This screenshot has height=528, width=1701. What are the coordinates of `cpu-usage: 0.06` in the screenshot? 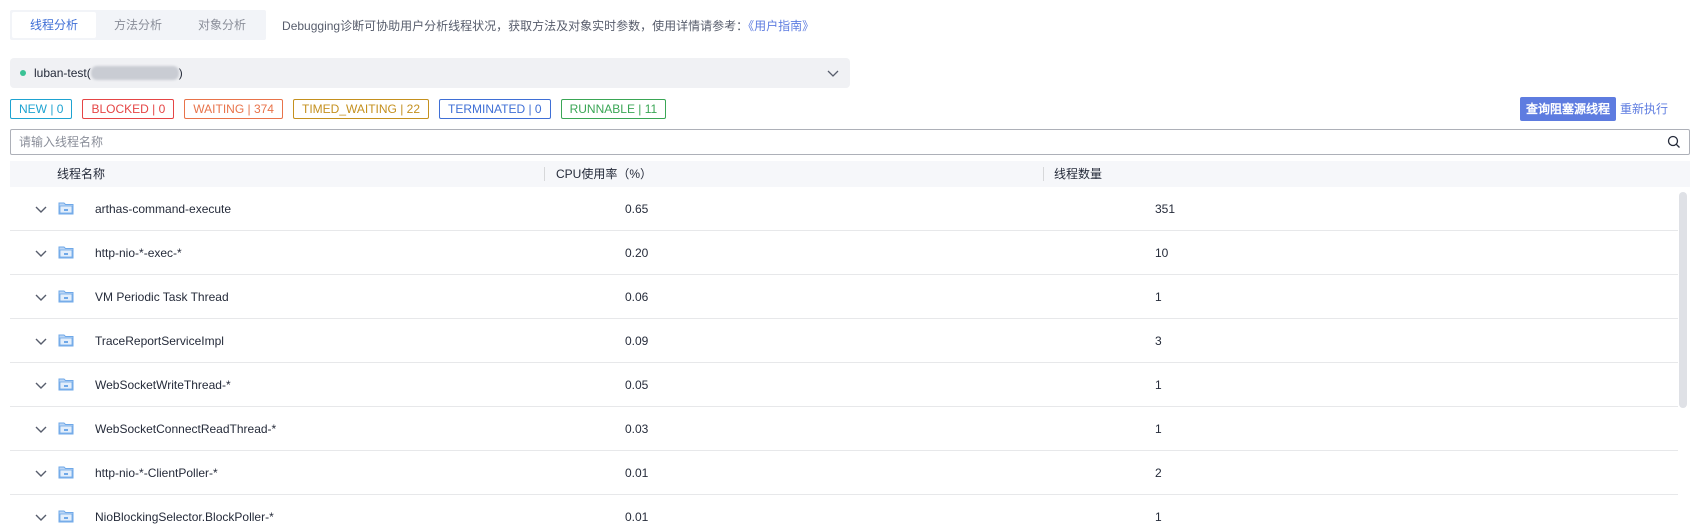 It's located at (637, 297).